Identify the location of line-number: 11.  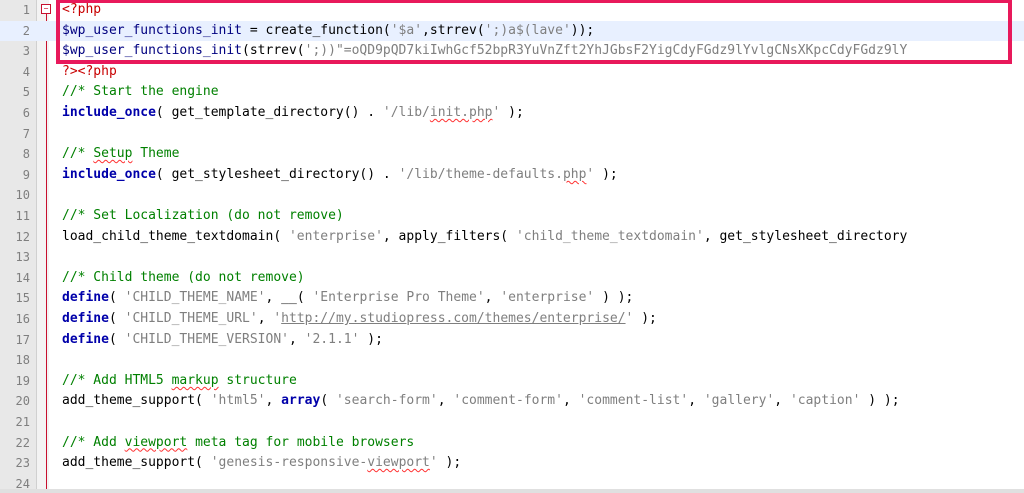
(22, 216).